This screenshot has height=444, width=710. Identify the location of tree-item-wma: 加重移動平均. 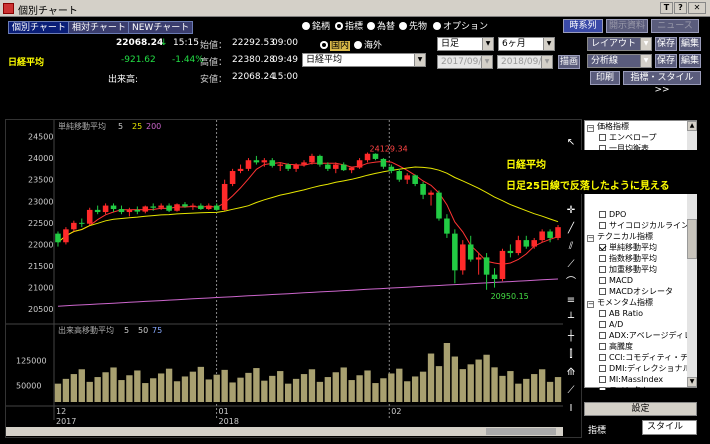
(628, 270).